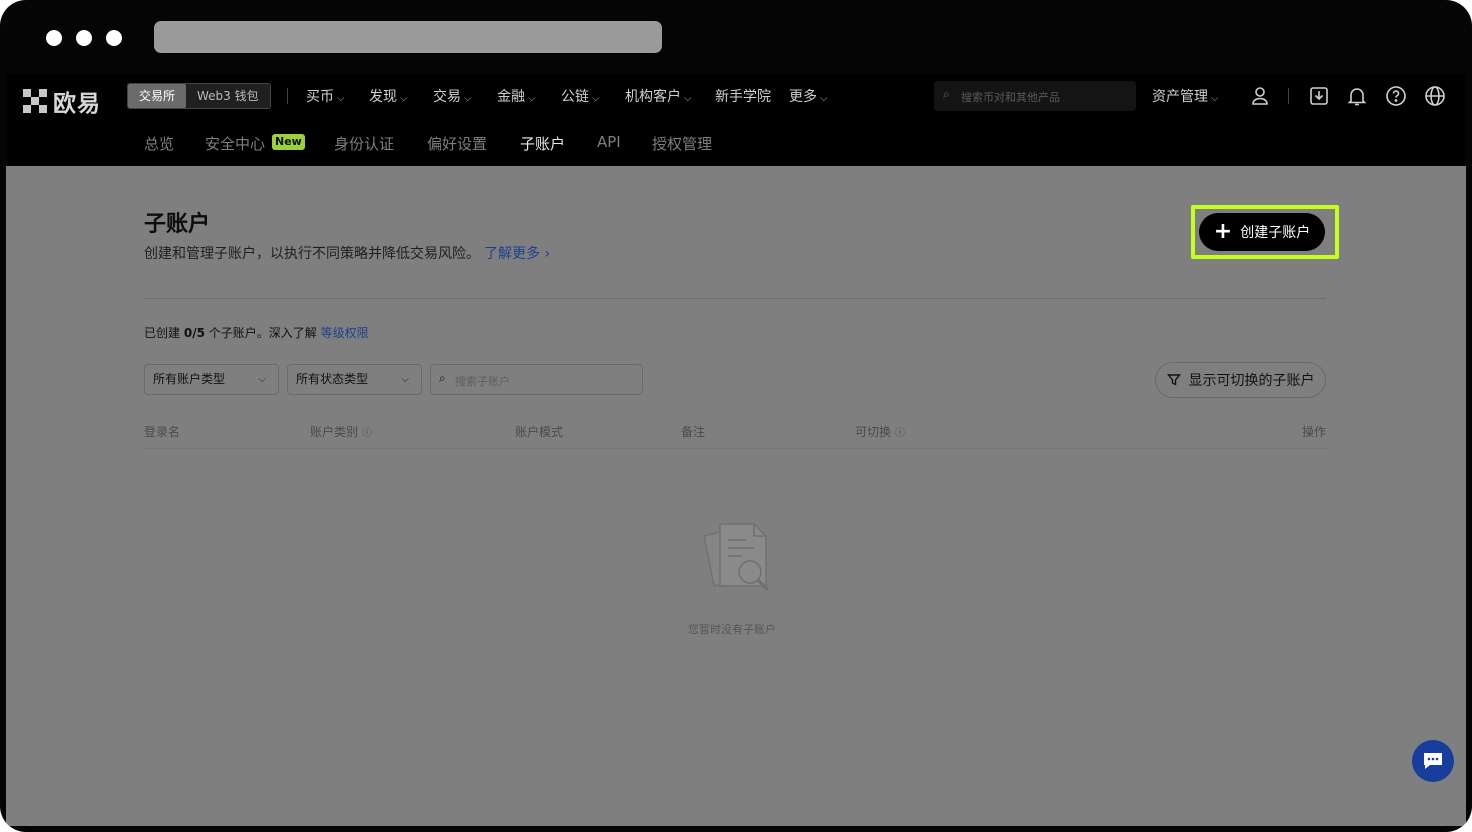 The height and width of the screenshot is (832, 1472). Describe the element at coordinates (1260, 96) in the screenshot. I see `user-icon` at that location.